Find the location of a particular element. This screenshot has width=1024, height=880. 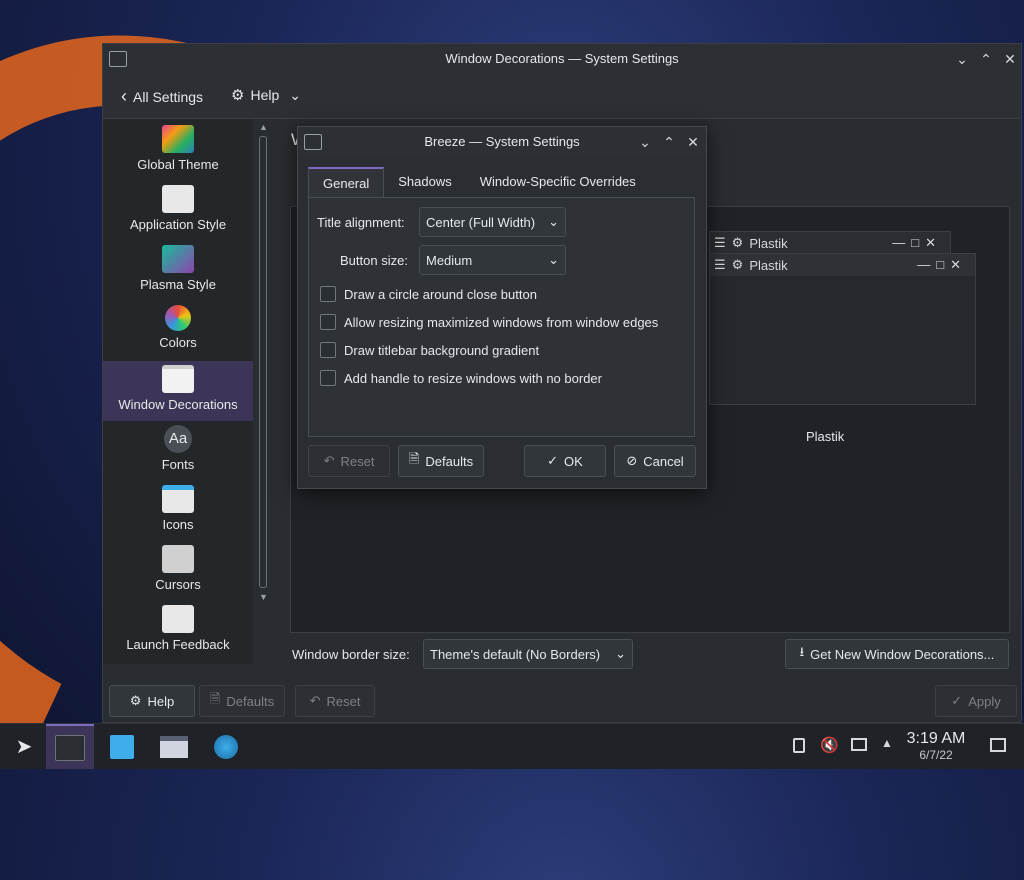

download-icon: ⭳ is located at coordinates (802, 651).